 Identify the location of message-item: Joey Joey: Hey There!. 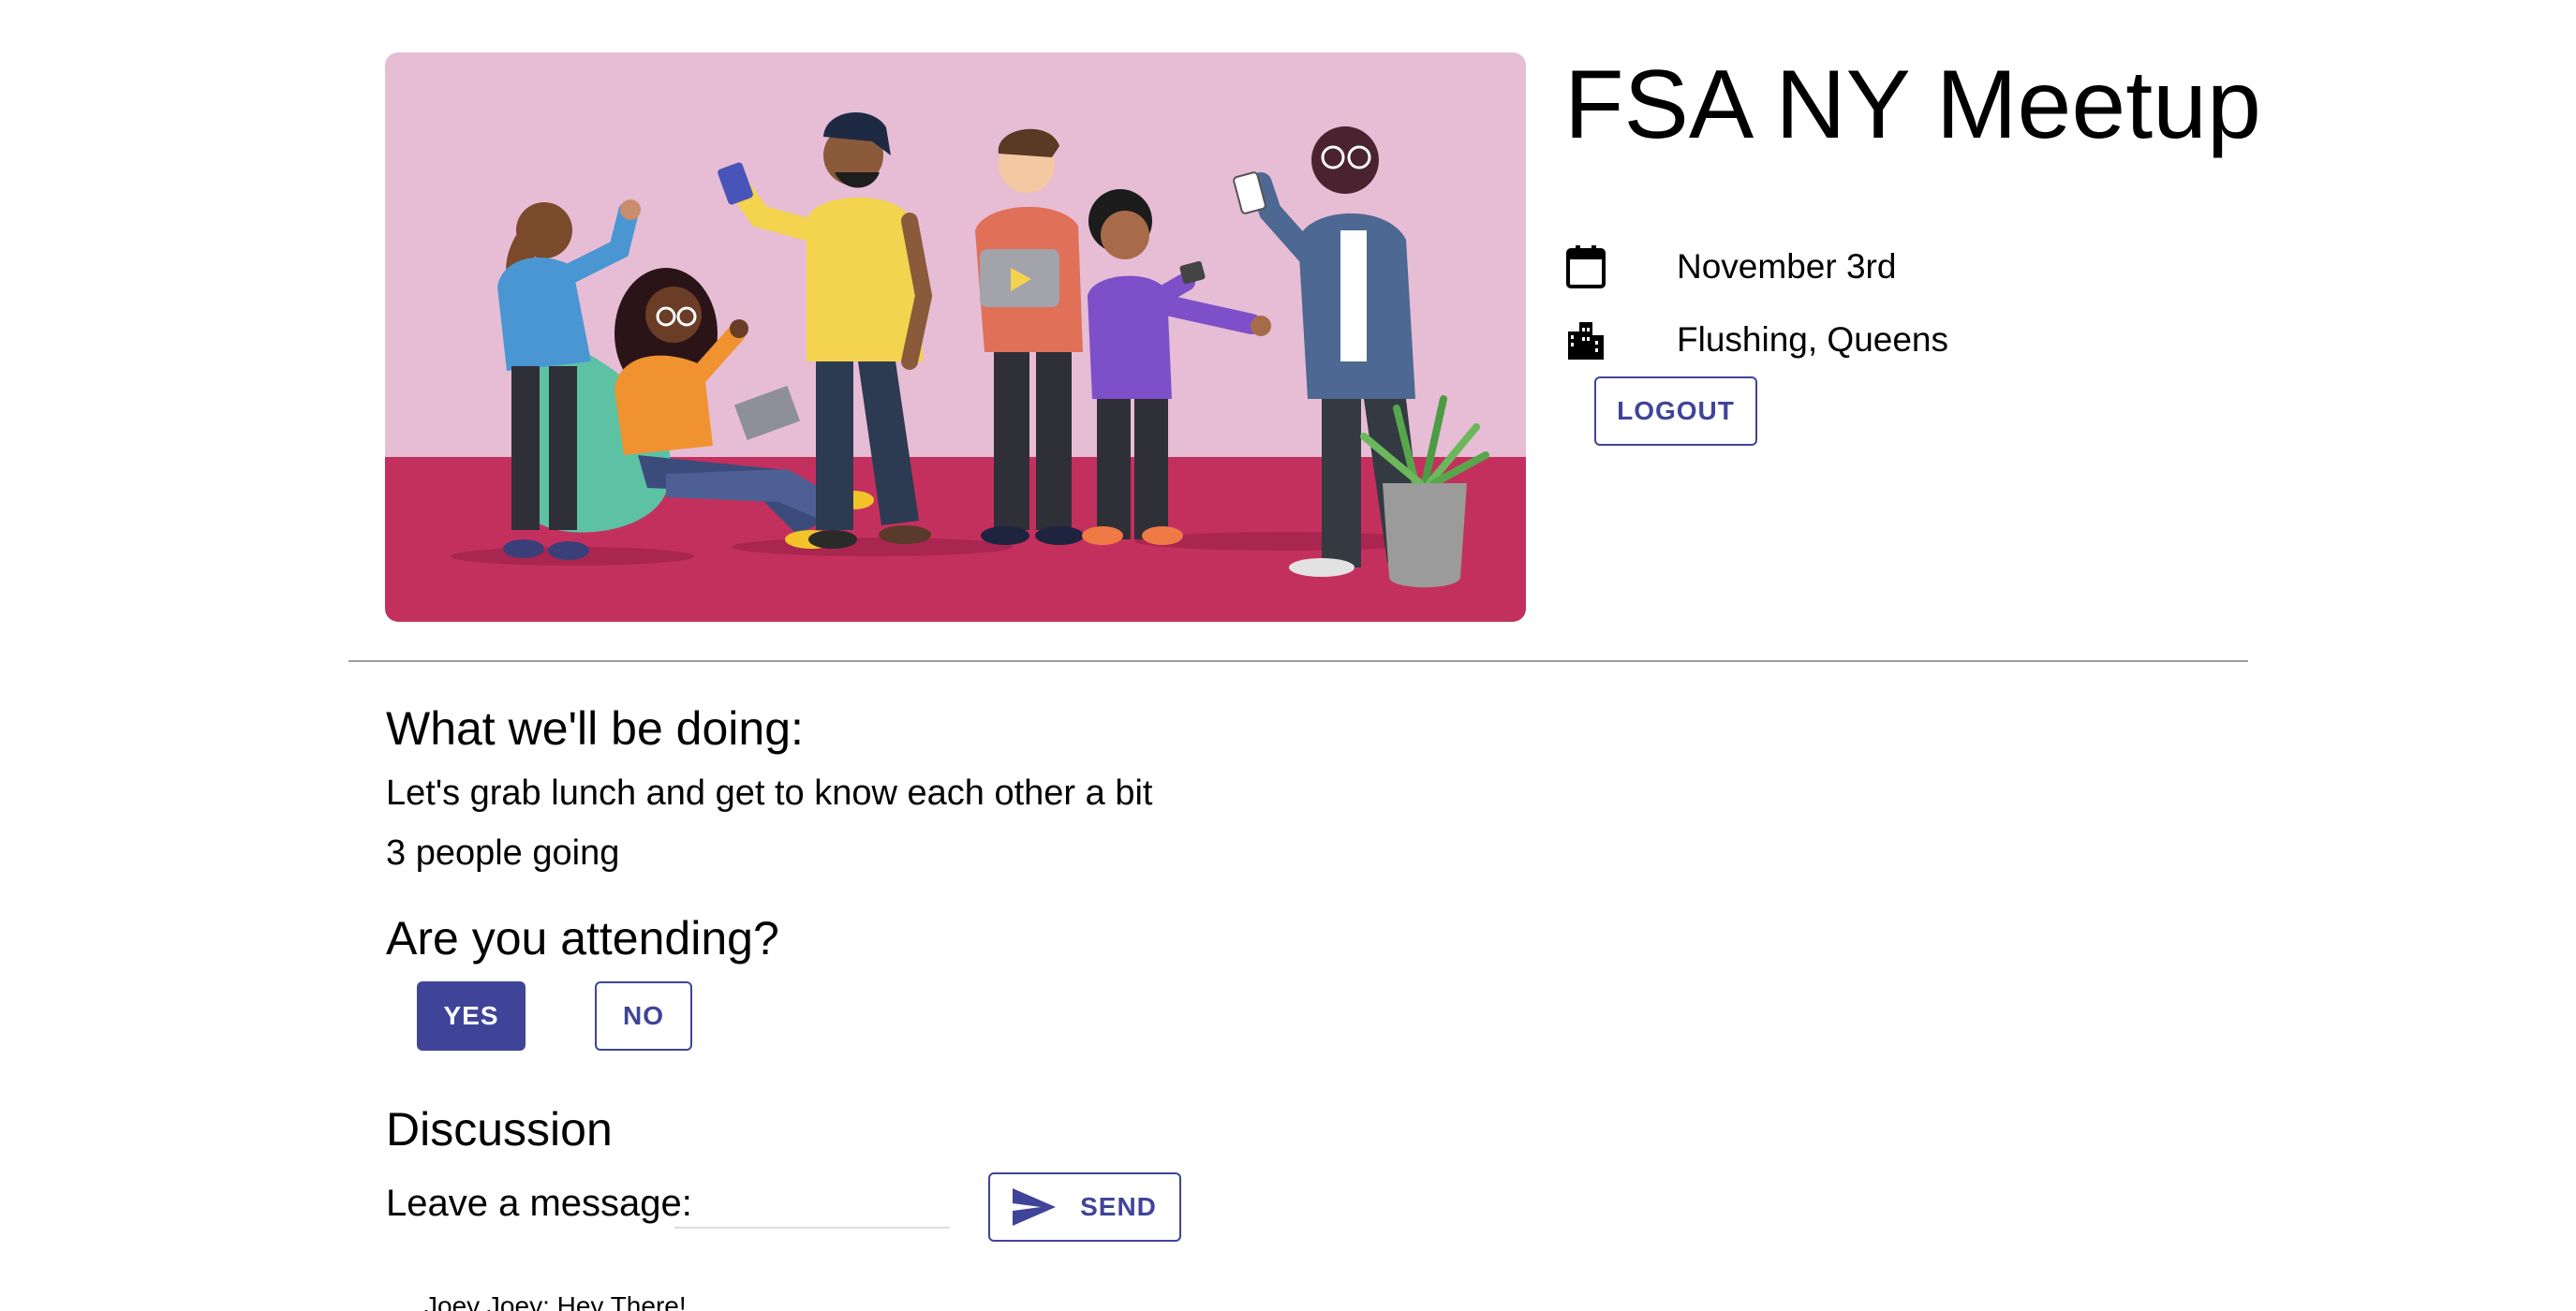
(555, 1301).